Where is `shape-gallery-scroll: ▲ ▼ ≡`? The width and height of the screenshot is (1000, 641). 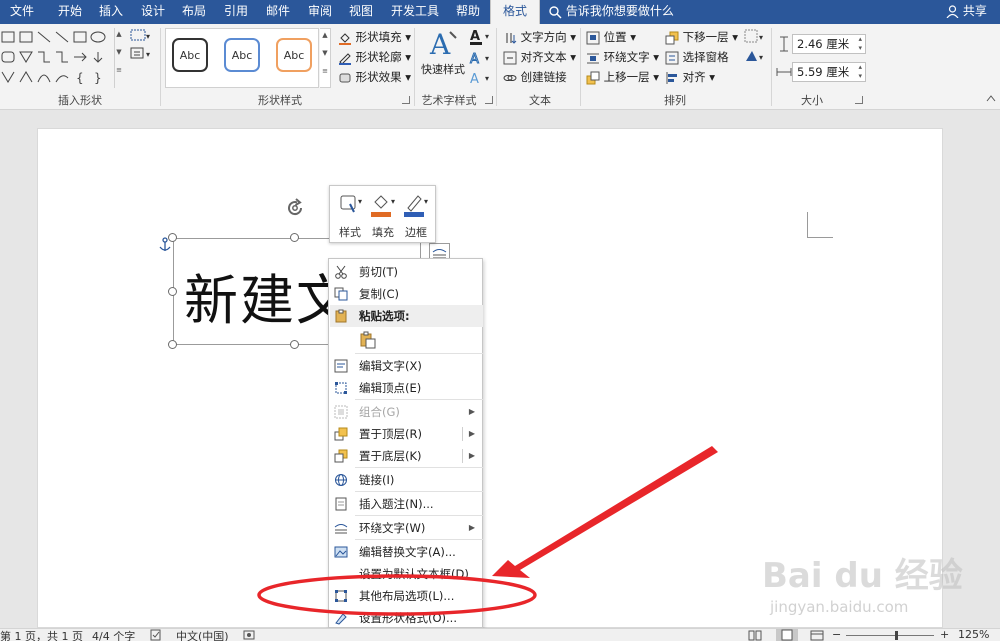 shape-gallery-scroll: ▲ ▼ ≡ is located at coordinates (118, 58).